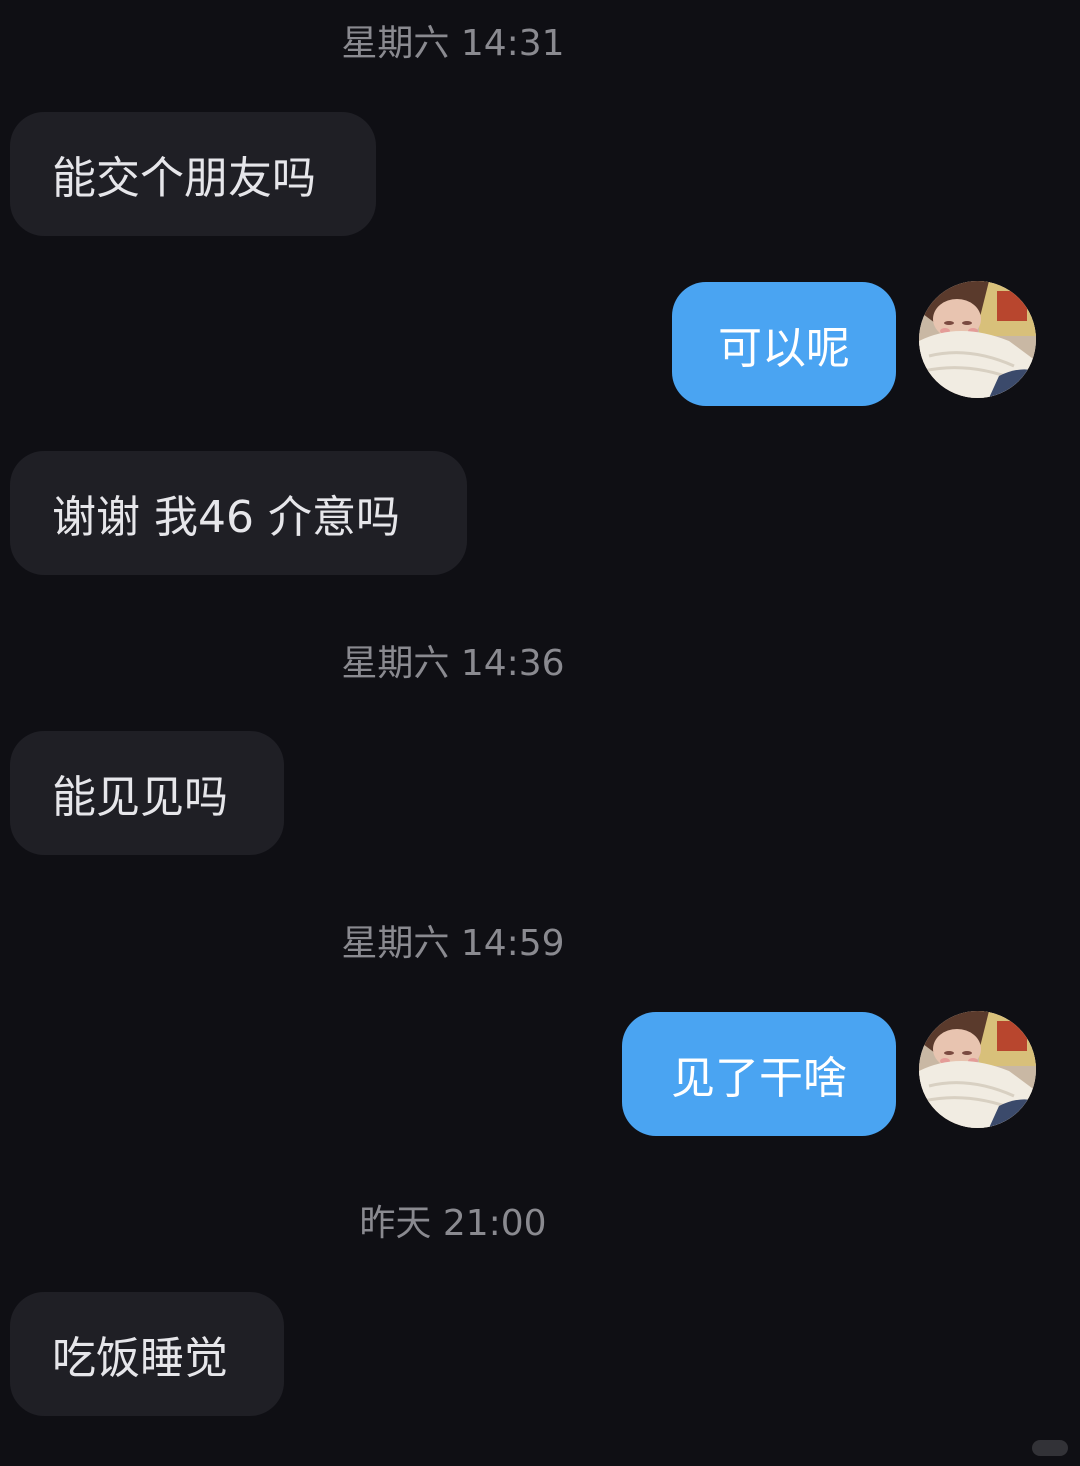 This screenshot has height=1466, width=1080. I want to click on message-text: 能见见吗, so click(140, 797).